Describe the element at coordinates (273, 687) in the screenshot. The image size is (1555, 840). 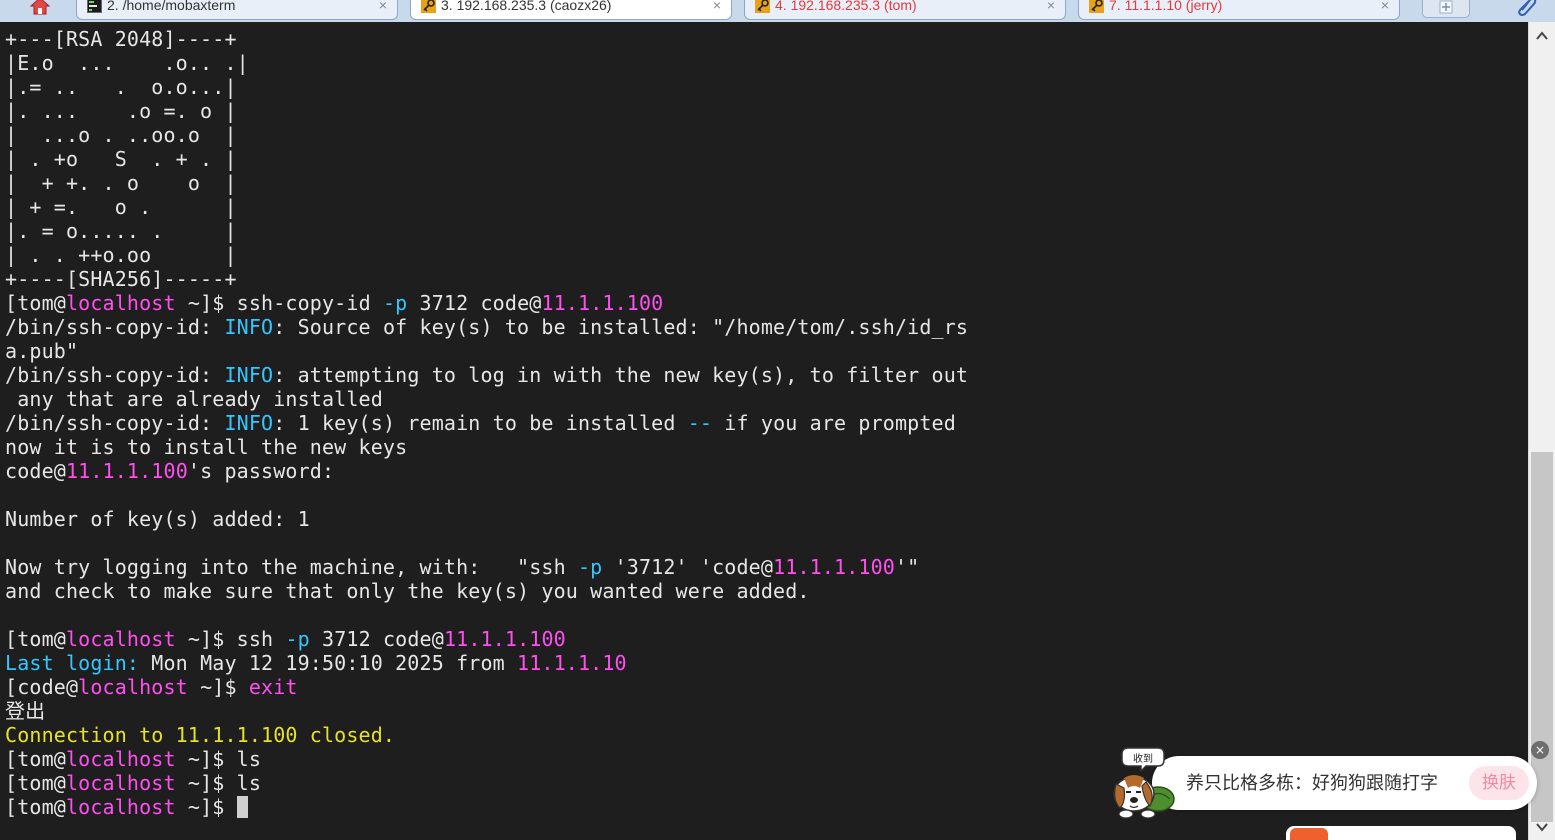
I see `terminal-text-segment: exit` at that location.